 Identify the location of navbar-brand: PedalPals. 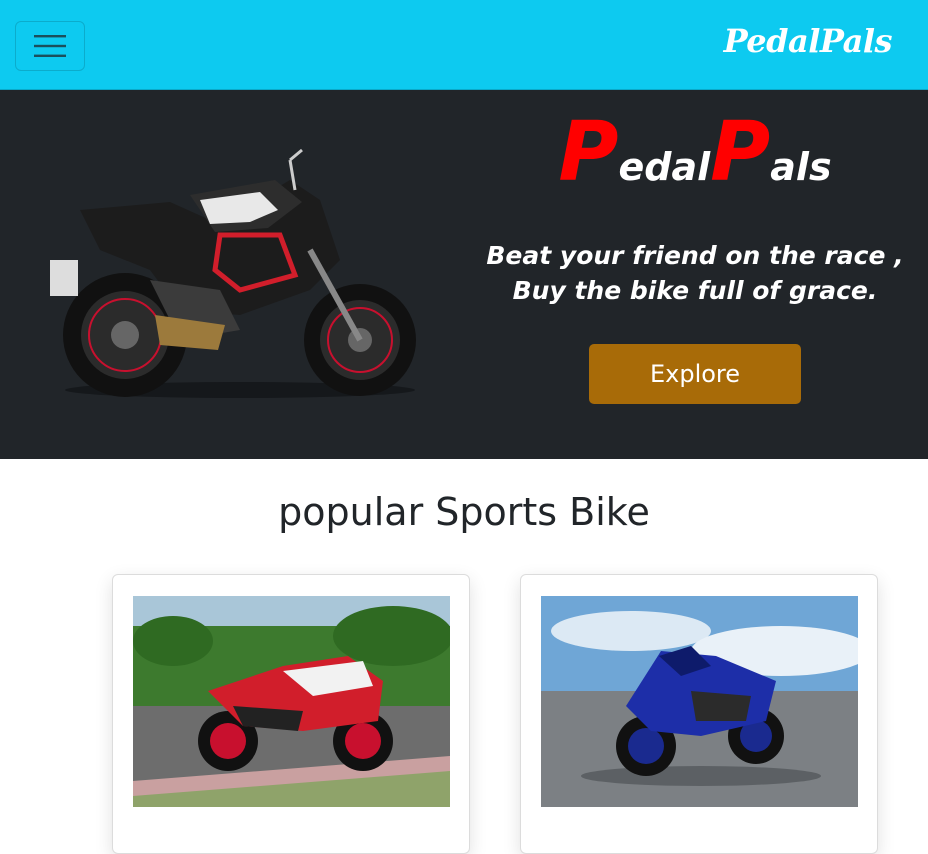
(808, 41).